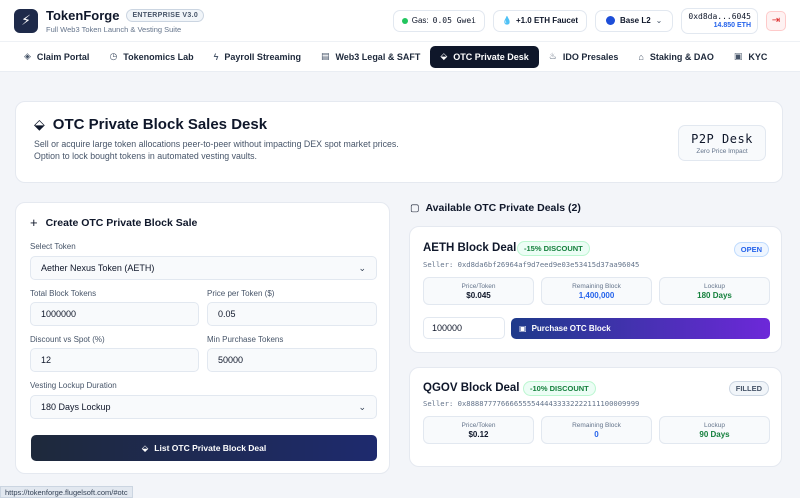 The height and width of the screenshot is (498, 800). What do you see at coordinates (73, 385) in the screenshot?
I see `lockup-label: Vesting Lockup Duration` at bounding box center [73, 385].